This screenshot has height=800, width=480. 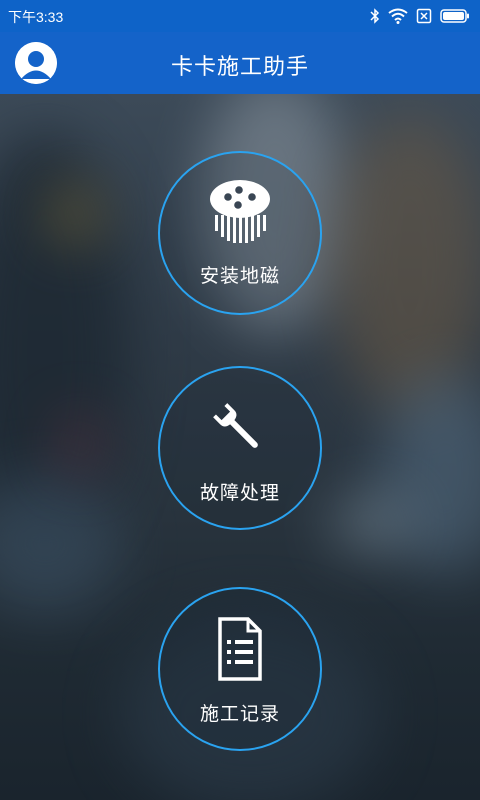 What do you see at coordinates (375, 16) in the screenshot?
I see `bluetooth-icon` at bounding box center [375, 16].